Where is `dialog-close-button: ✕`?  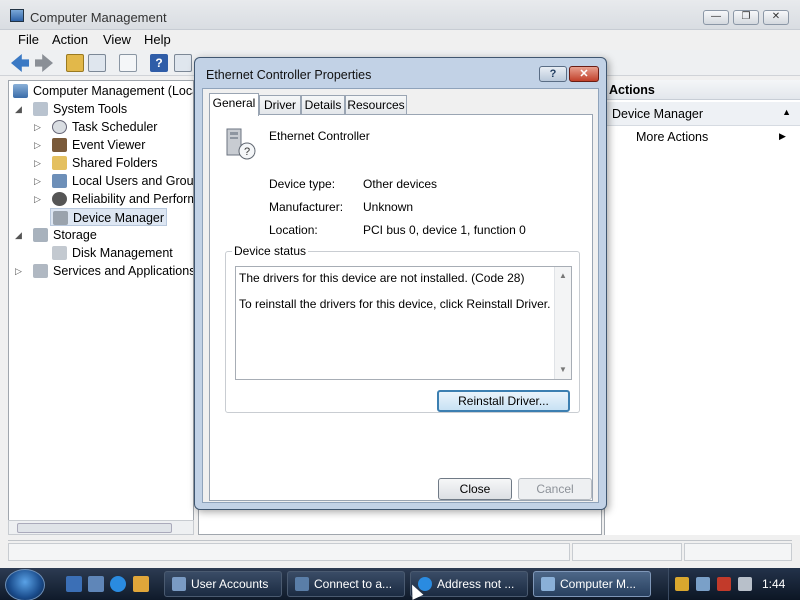 dialog-close-button: ✕ is located at coordinates (584, 74).